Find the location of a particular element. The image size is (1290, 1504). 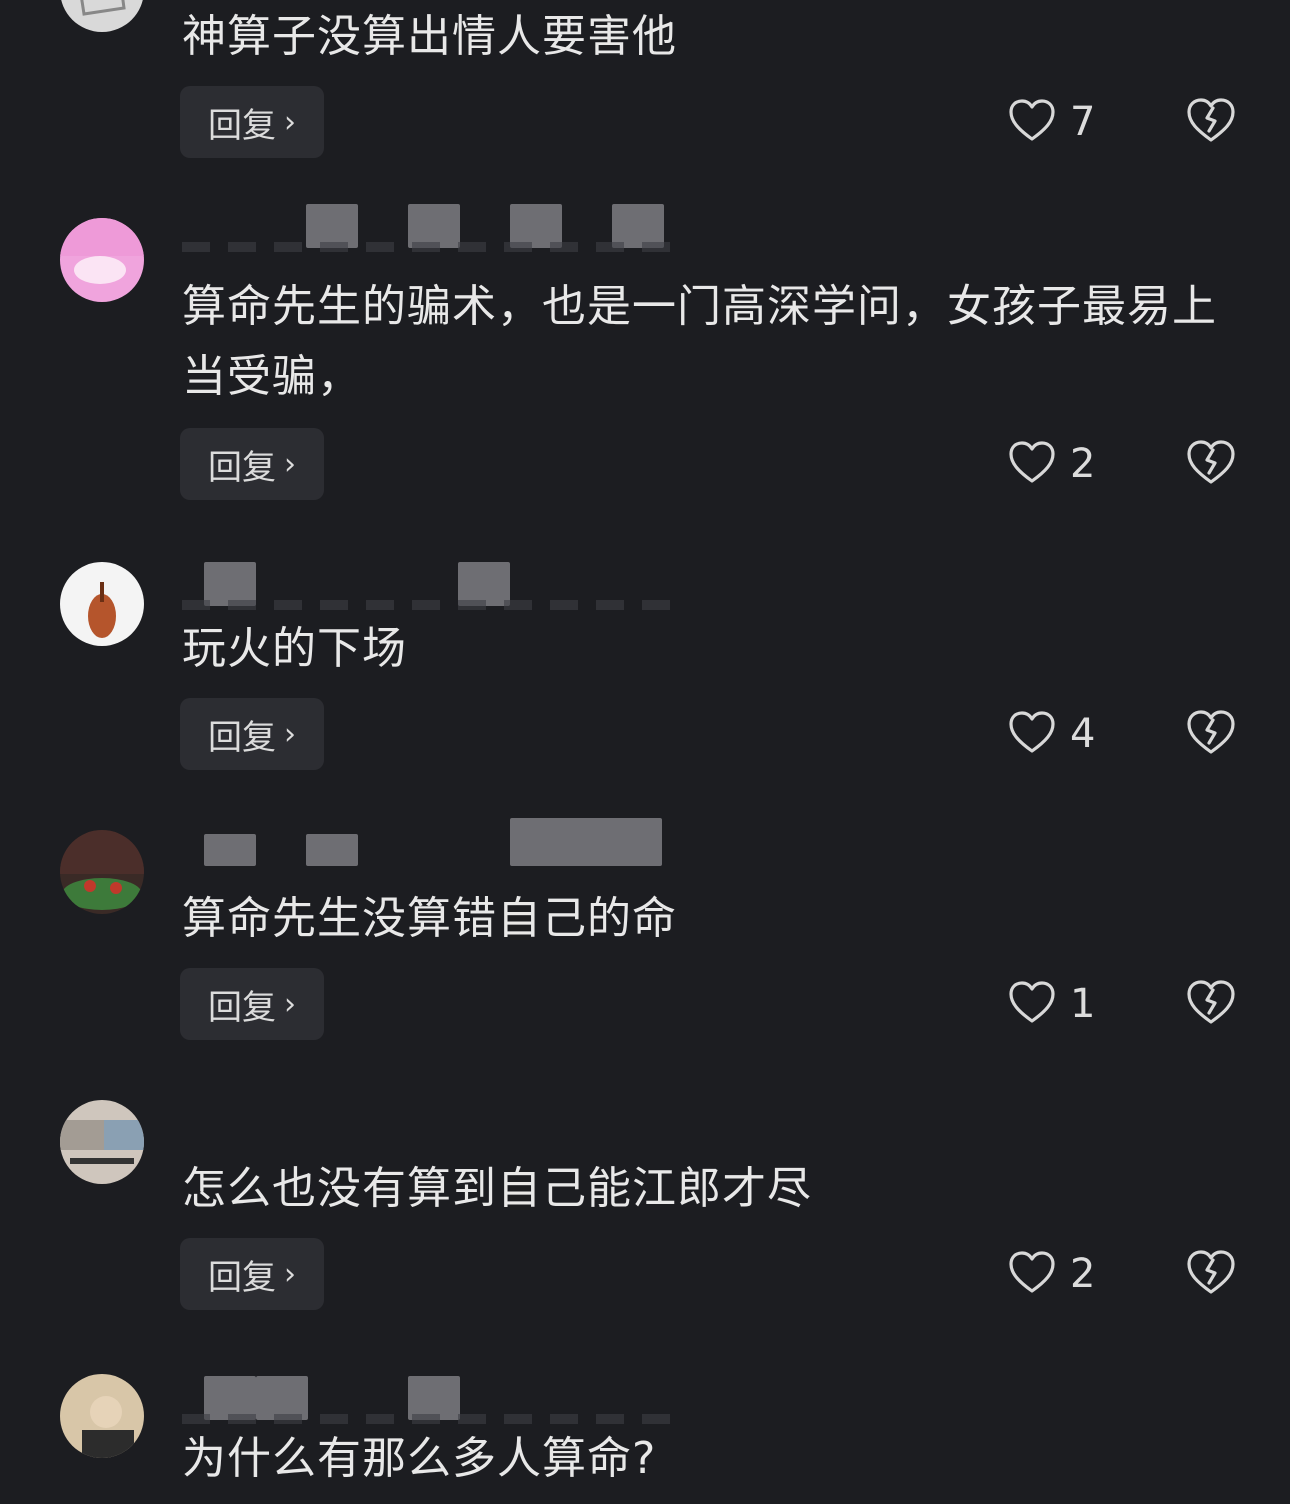

comment-text: 算命先生的骗术，也是一门高深学问，女孩子最易上当受骗， is located at coordinates (699, 341).